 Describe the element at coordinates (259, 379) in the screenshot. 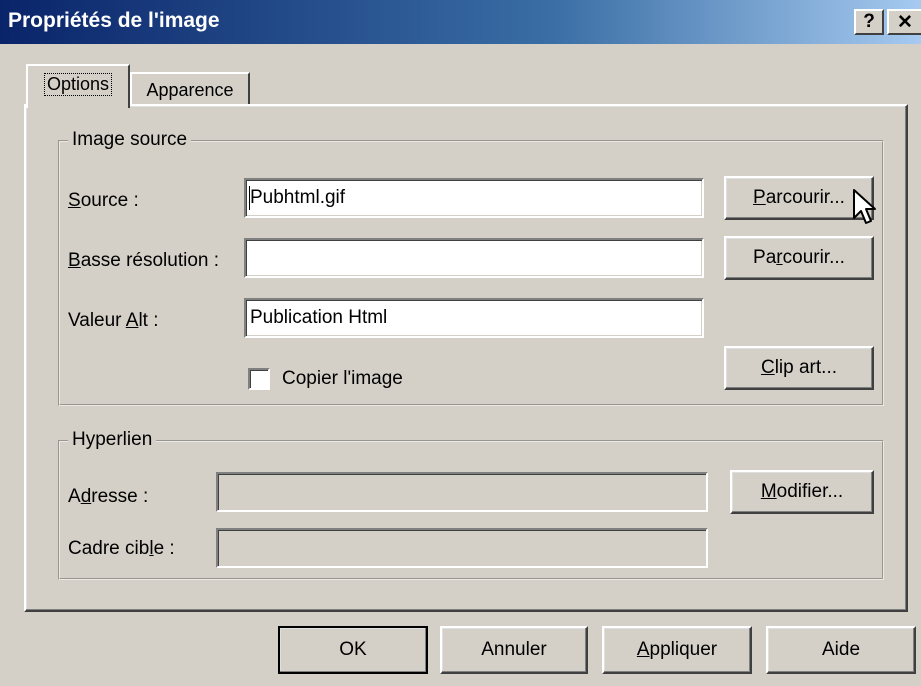

I see `copy-image-checkbox` at that location.